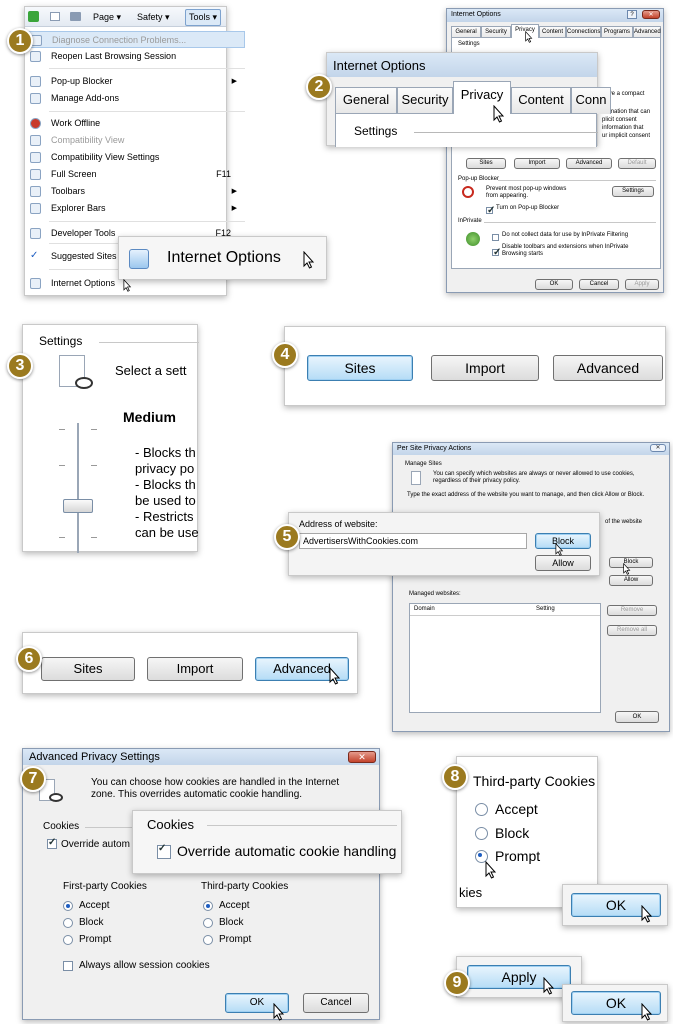 The image size is (673, 1024). What do you see at coordinates (455, 777) in the screenshot?
I see `step-badge-8: 8` at bounding box center [455, 777].